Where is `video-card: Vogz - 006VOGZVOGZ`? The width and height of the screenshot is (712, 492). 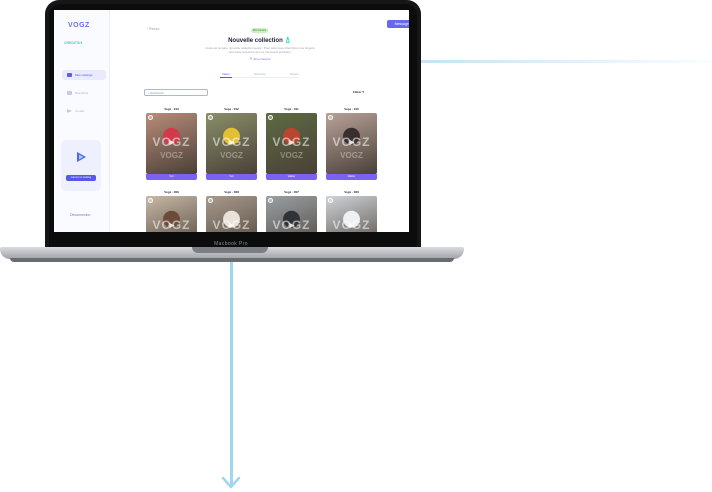
video-card: Vogz - 006VOGZVOGZ is located at coordinates (351, 211).